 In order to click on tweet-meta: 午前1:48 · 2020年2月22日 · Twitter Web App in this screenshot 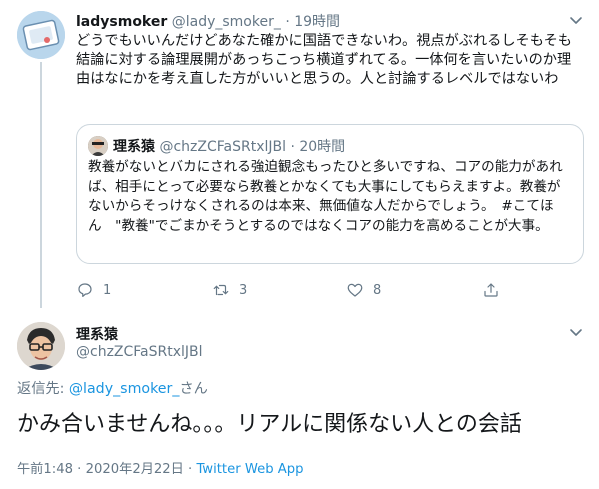, I will do `click(160, 467)`.